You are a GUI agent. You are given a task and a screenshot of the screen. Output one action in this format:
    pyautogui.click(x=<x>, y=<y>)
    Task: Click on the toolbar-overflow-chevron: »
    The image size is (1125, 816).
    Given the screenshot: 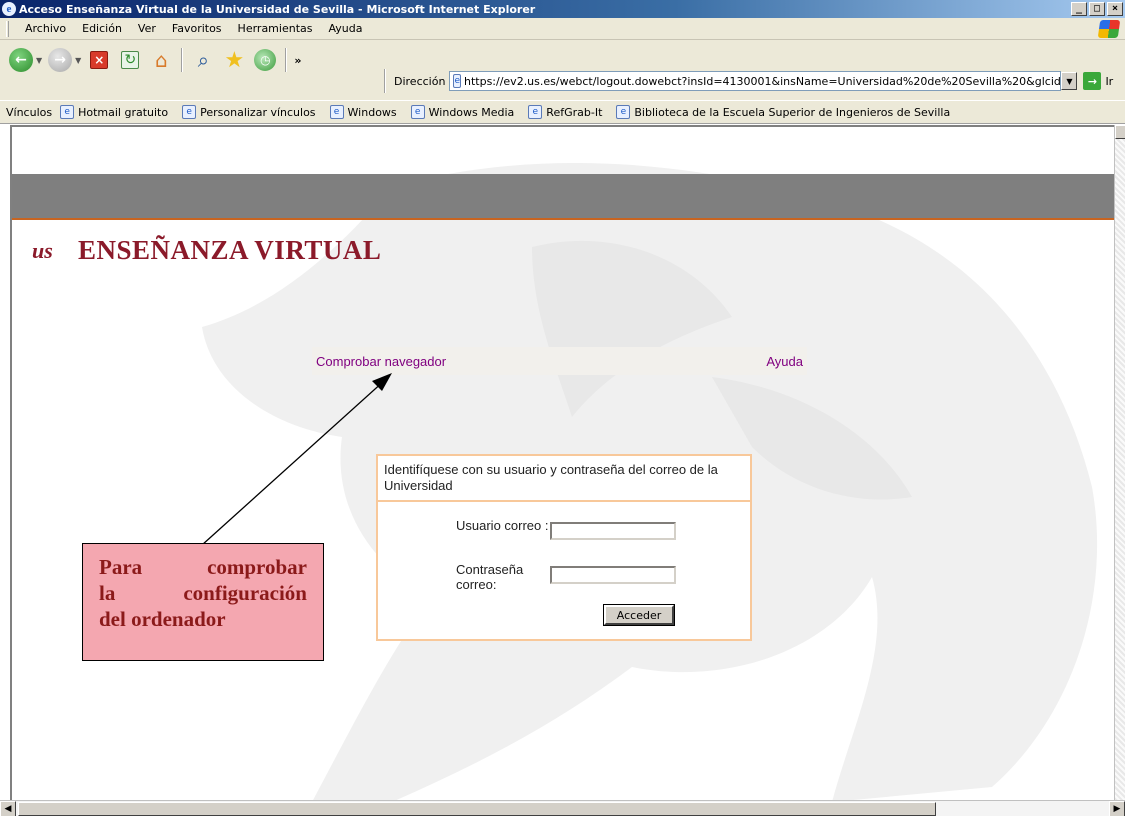 What is the action you would take?
    pyautogui.click(x=297, y=60)
    